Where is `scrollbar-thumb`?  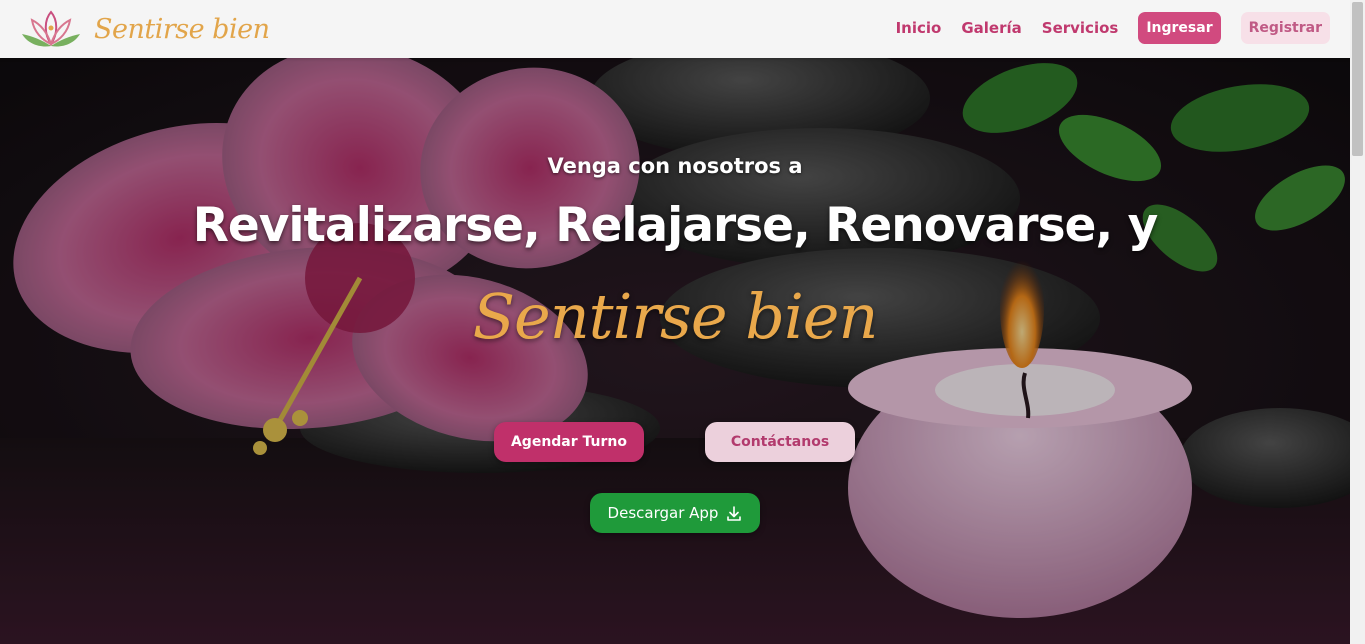 scrollbar-thumb is located at coordinates (1357, 79).